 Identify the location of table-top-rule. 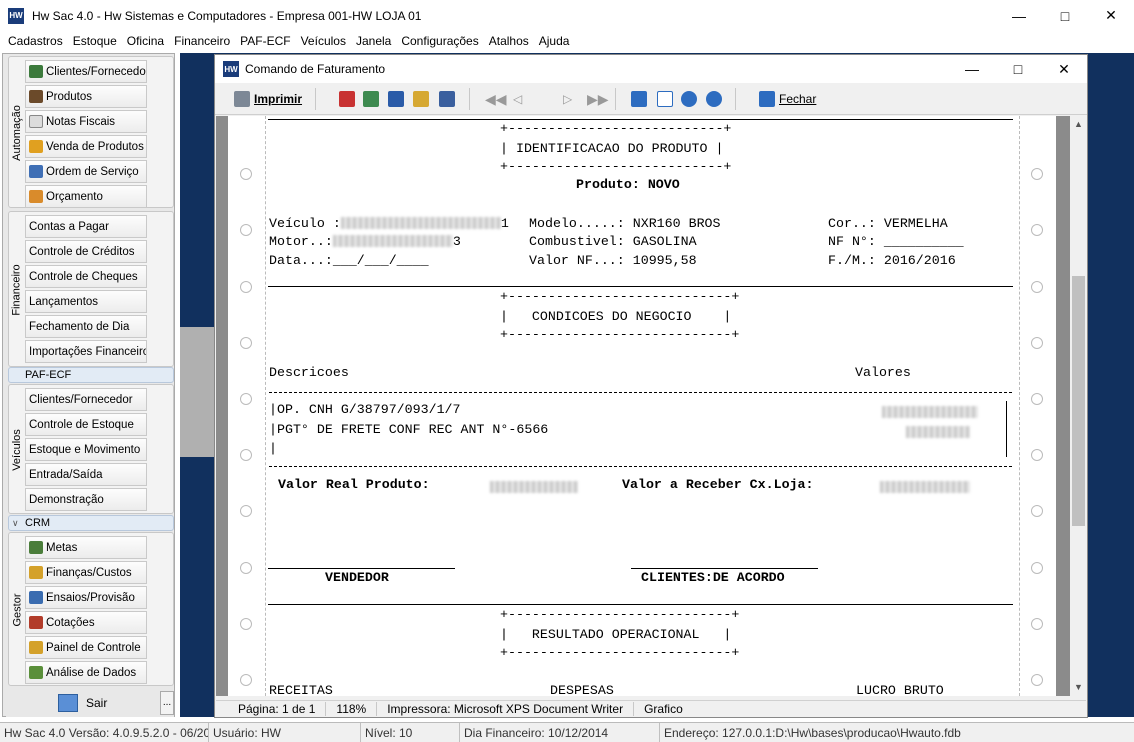
(640, 392).